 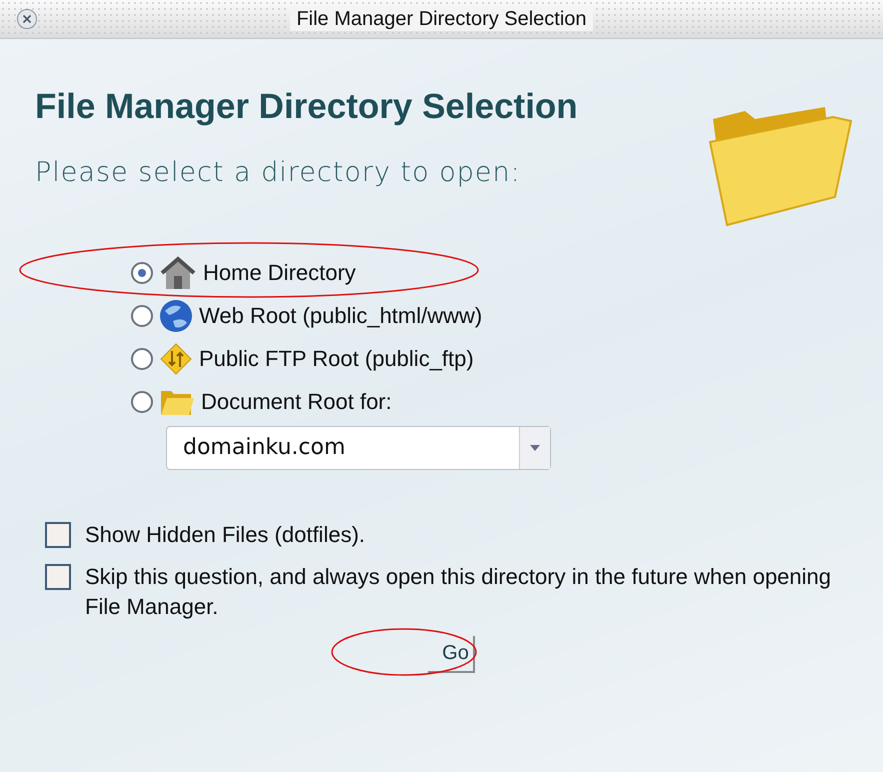 I want to click on radio-label: Public FTP Root (public_ftp), so click(x=336, y=359).